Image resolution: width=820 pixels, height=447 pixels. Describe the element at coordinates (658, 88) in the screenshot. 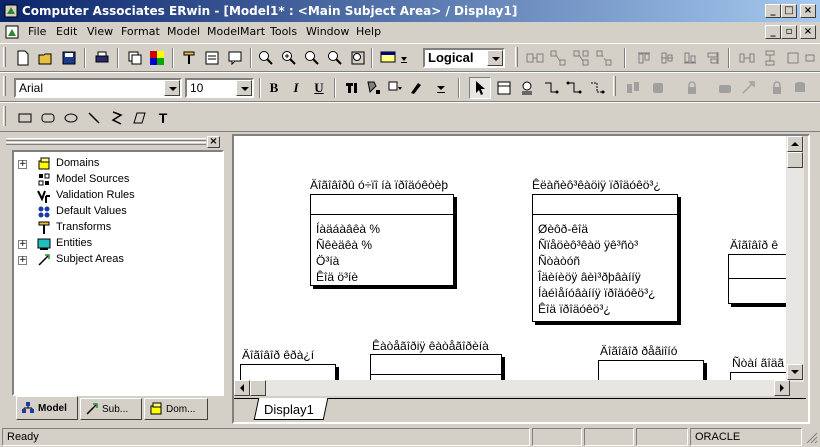

I see `mart-save-icon` at that location.